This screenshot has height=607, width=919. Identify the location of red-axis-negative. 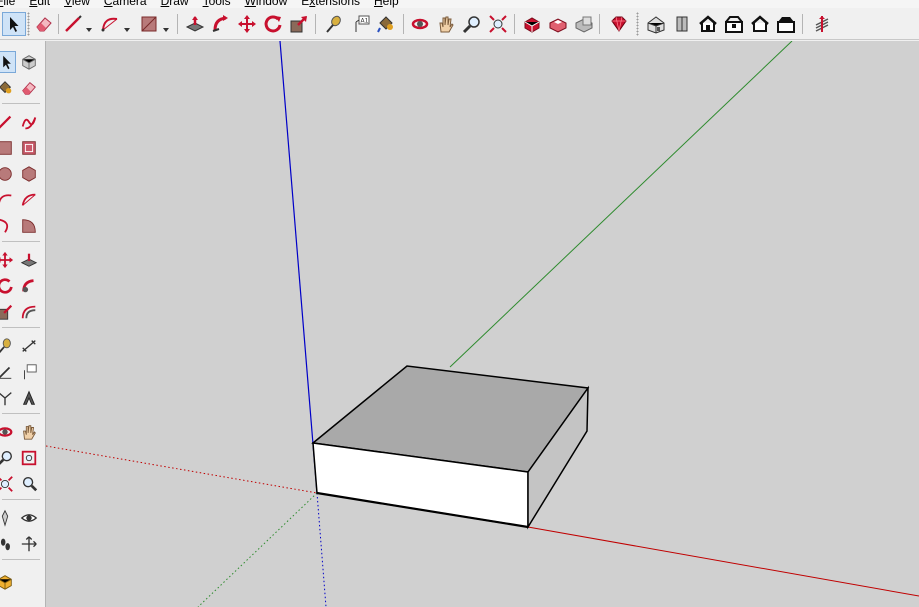
(182, 469).